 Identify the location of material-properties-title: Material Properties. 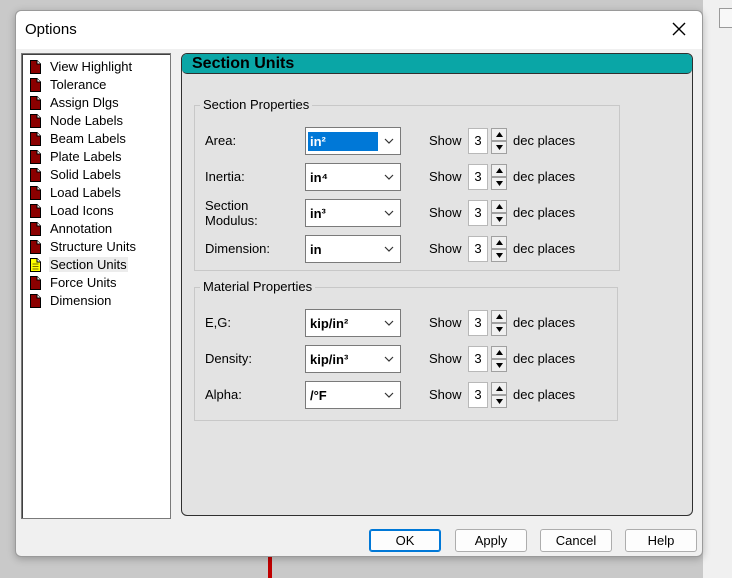
(258, 286).